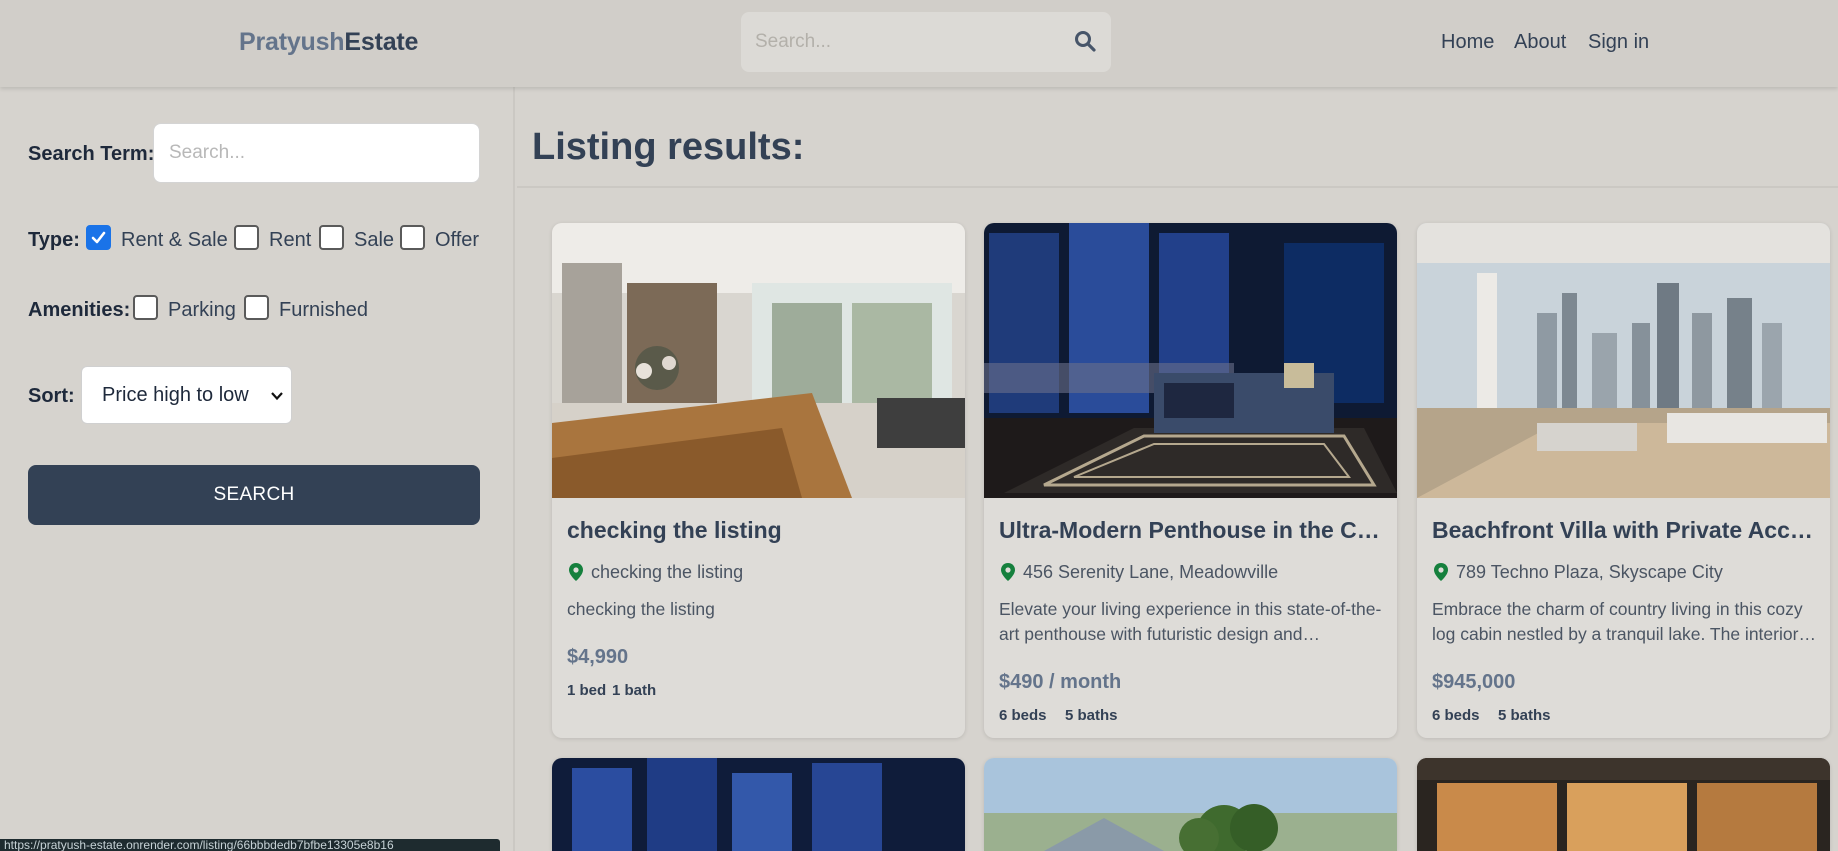 The width and height of the screenshot is (1838, 851). I want to click on type-label: Type:, so click(54, 240).